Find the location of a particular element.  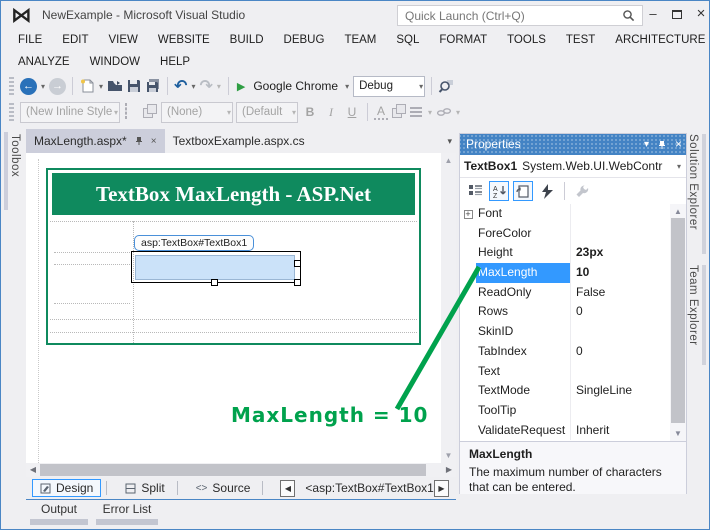

property-row-textmode: TextMode SingleLine is located at coordinates (565, 391).